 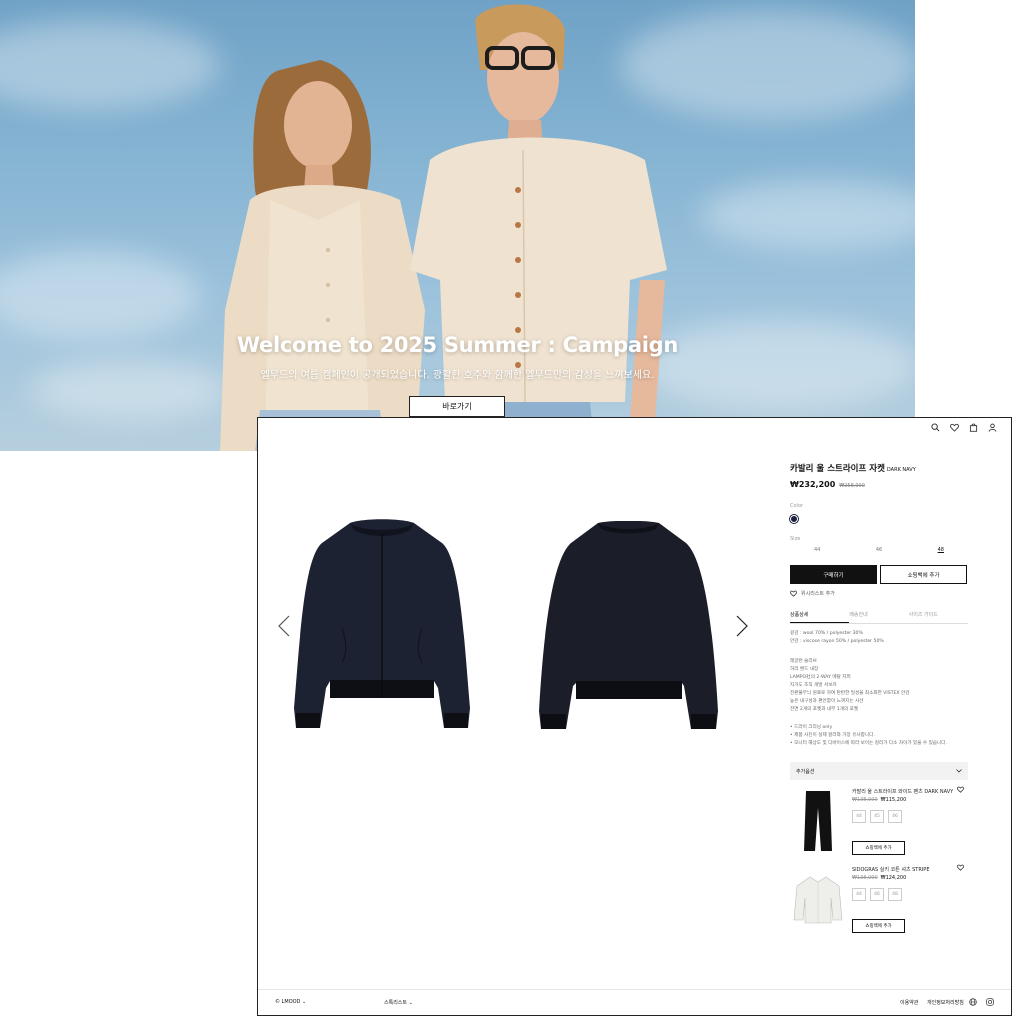 I want to click on footer-brand: © LMOOD, so click(x=288, y=1002).